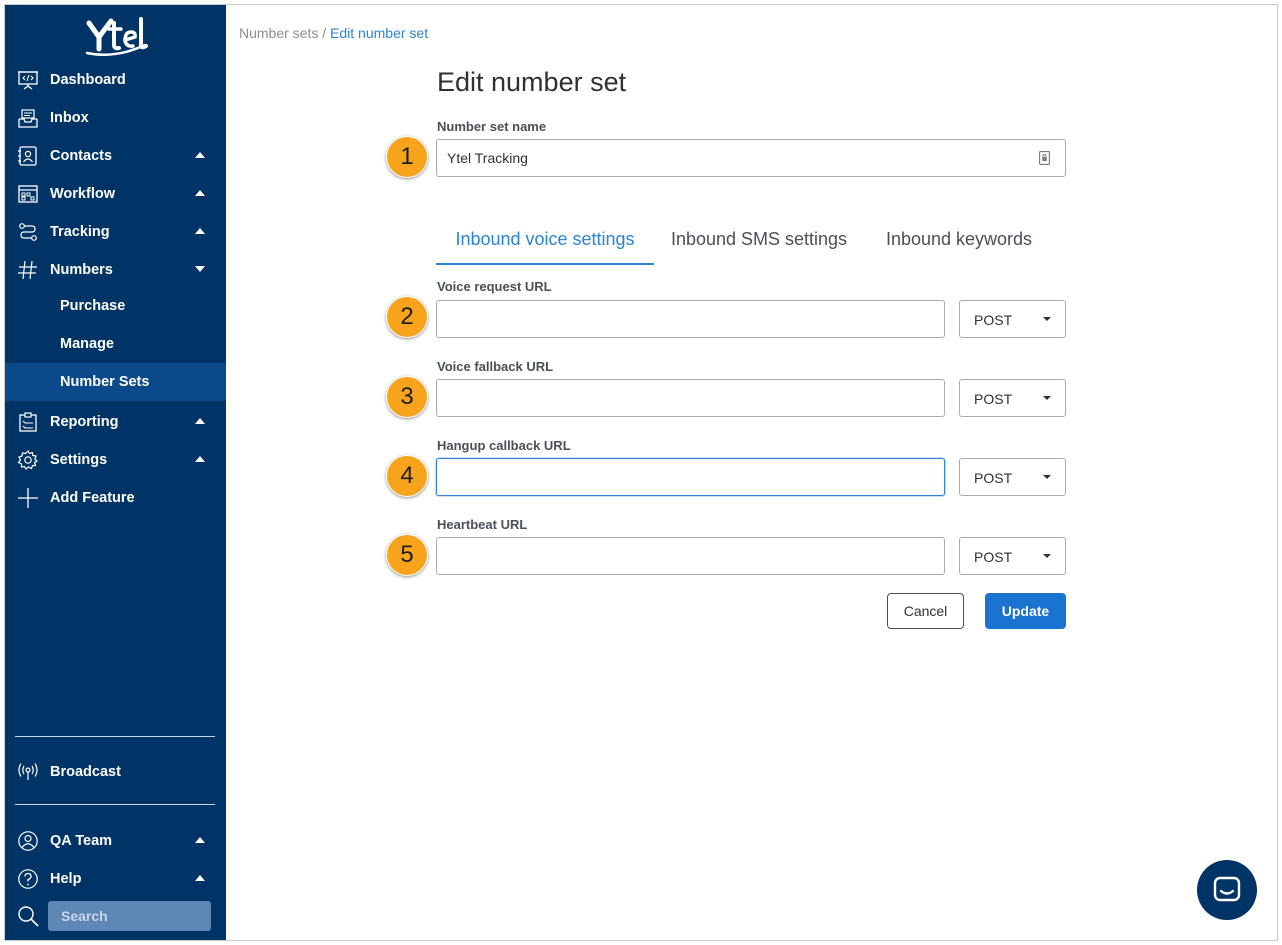  Describe the element at coordinates (690, 398) in the screenshot. I see `voice-fallback-url-input` at that location.